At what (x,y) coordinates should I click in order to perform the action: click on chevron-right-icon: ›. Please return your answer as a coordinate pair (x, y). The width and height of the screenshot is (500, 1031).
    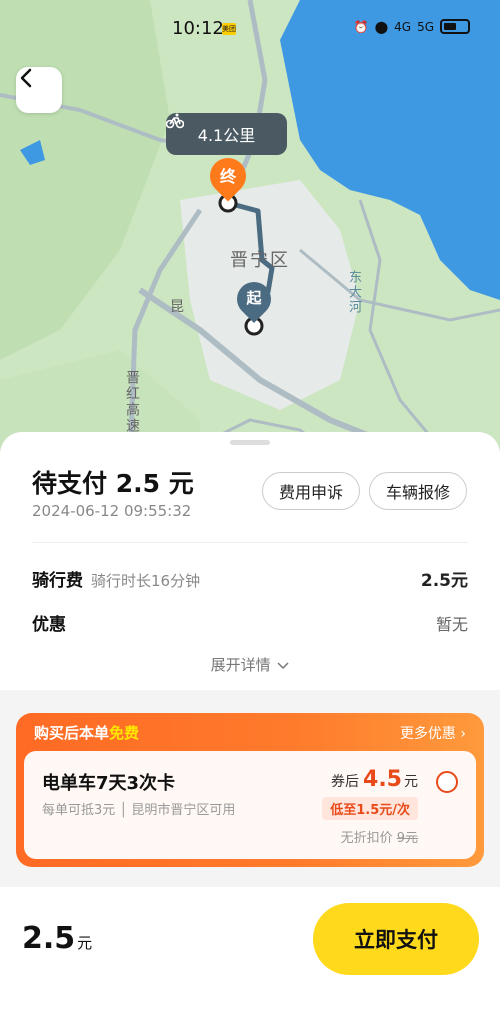
    Looking at the image, I should click on (463, 734).